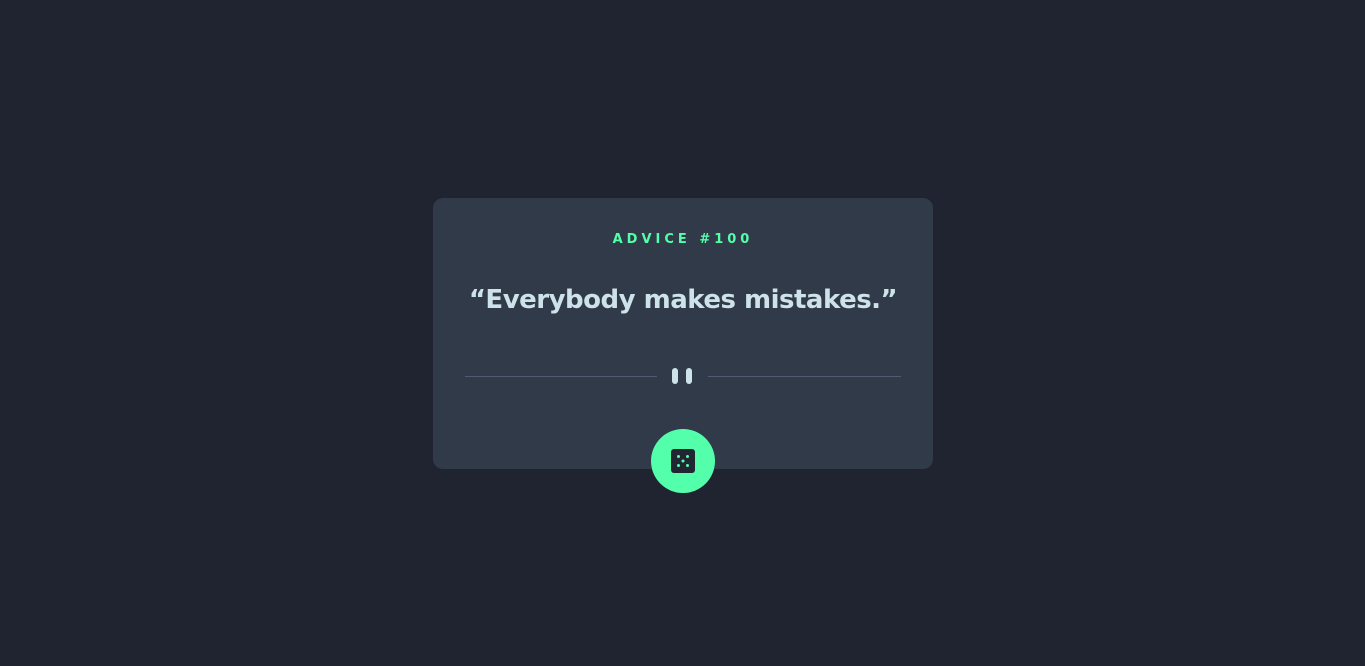  What do you see at coordinates (561, 376) in the screenshot?
I see `divider-line-left` at bounding box center [561, 376].